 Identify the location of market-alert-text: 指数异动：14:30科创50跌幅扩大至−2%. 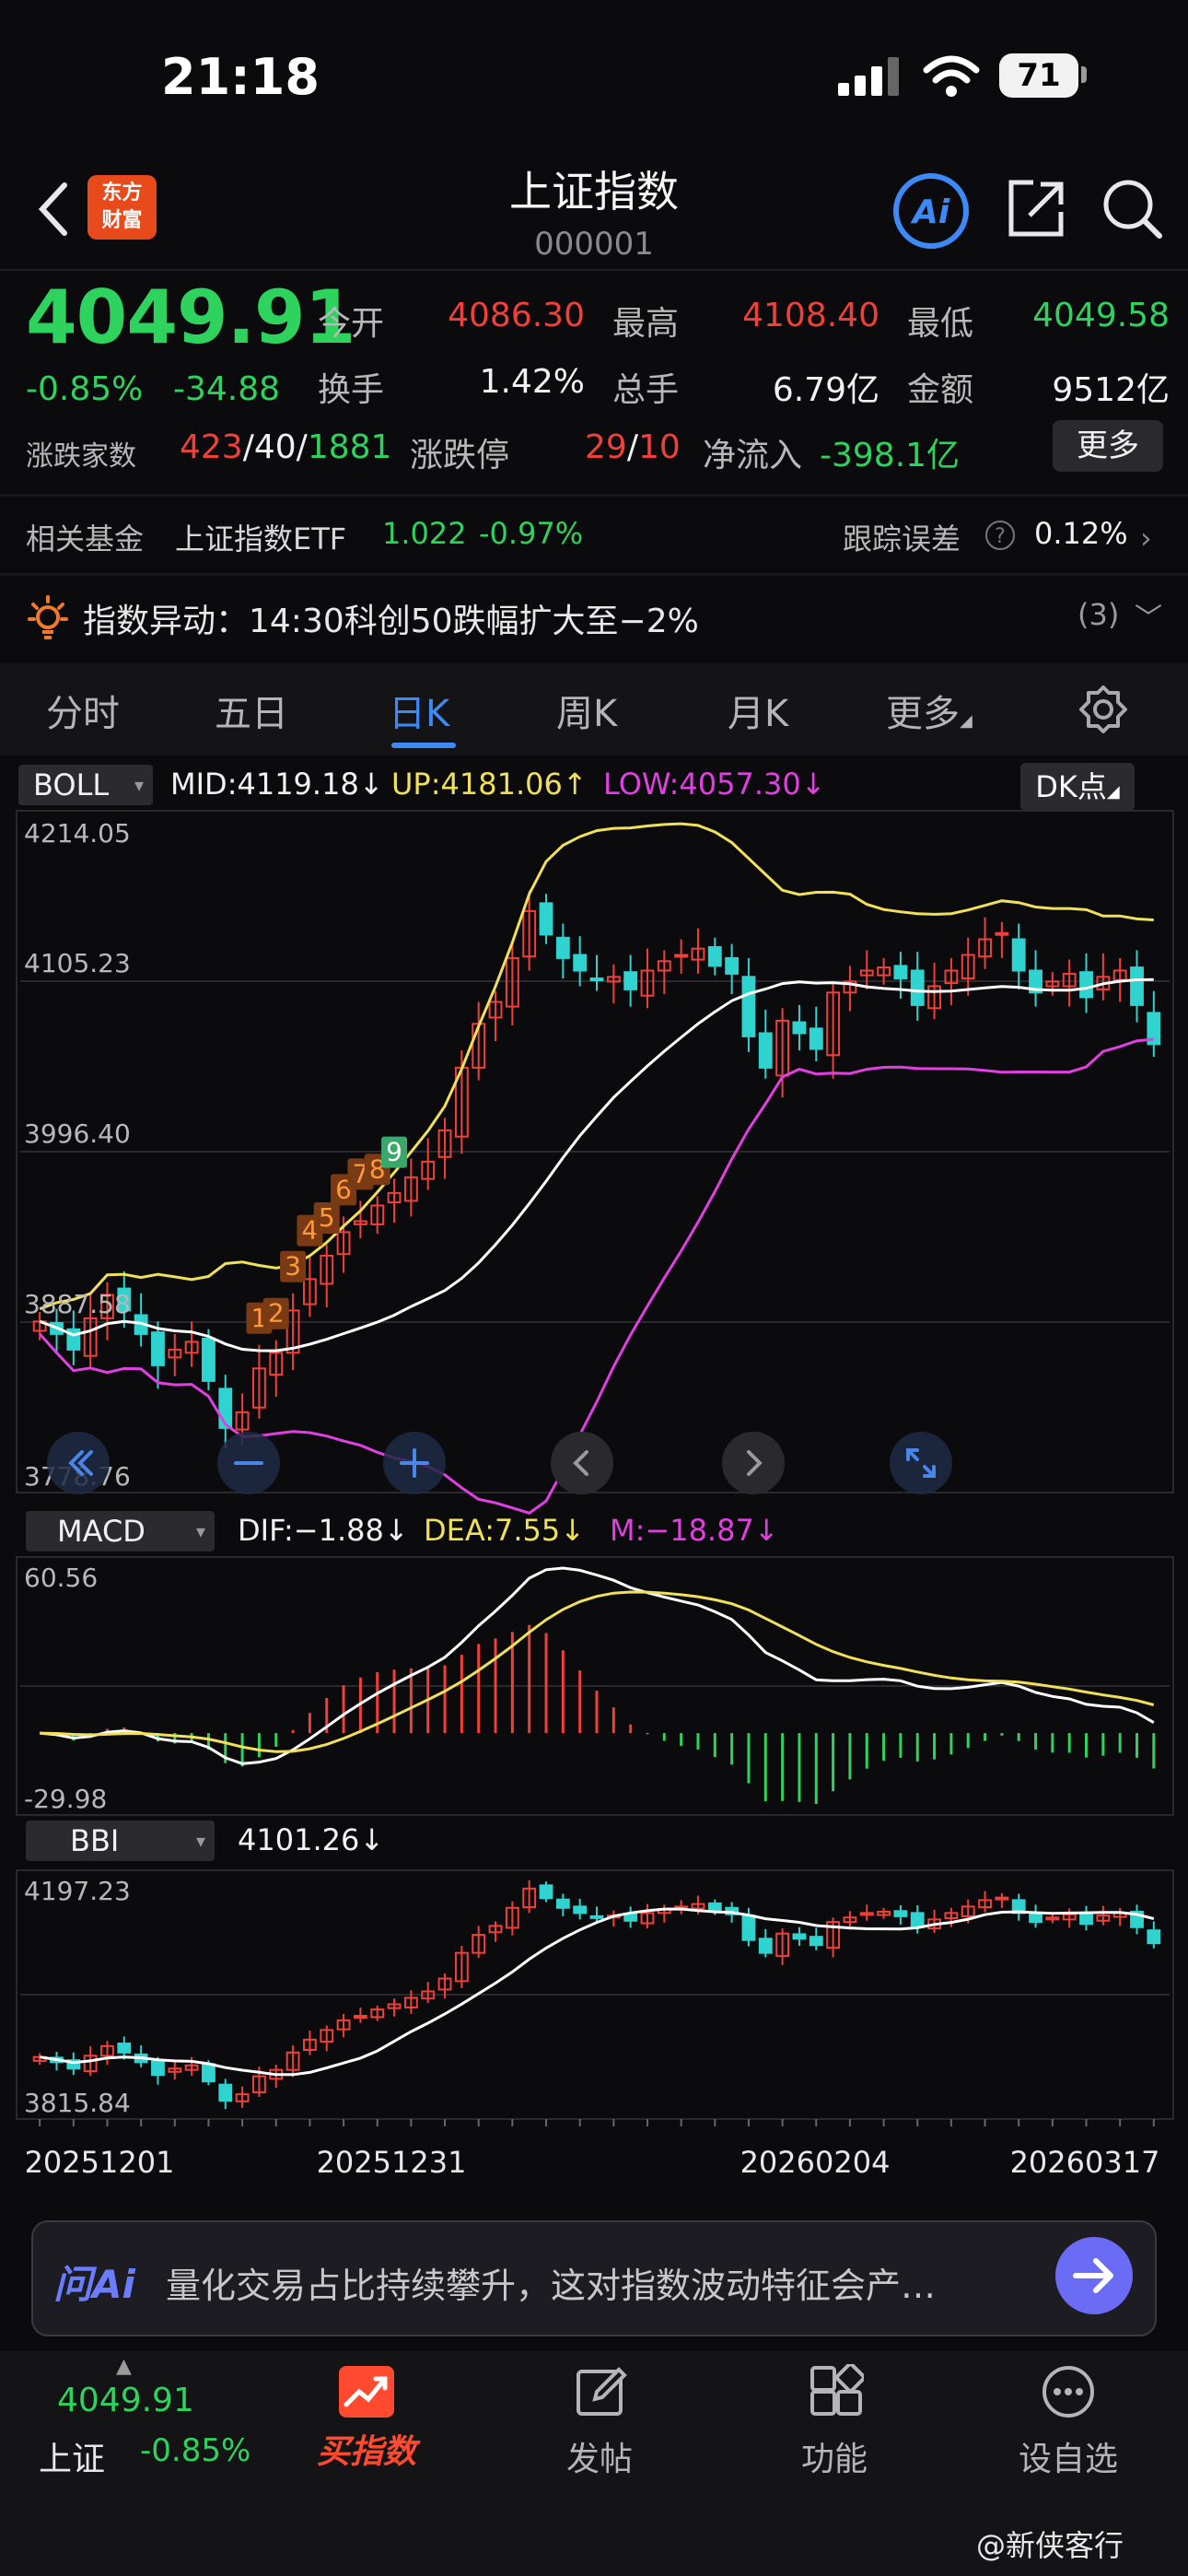
(391, 618).